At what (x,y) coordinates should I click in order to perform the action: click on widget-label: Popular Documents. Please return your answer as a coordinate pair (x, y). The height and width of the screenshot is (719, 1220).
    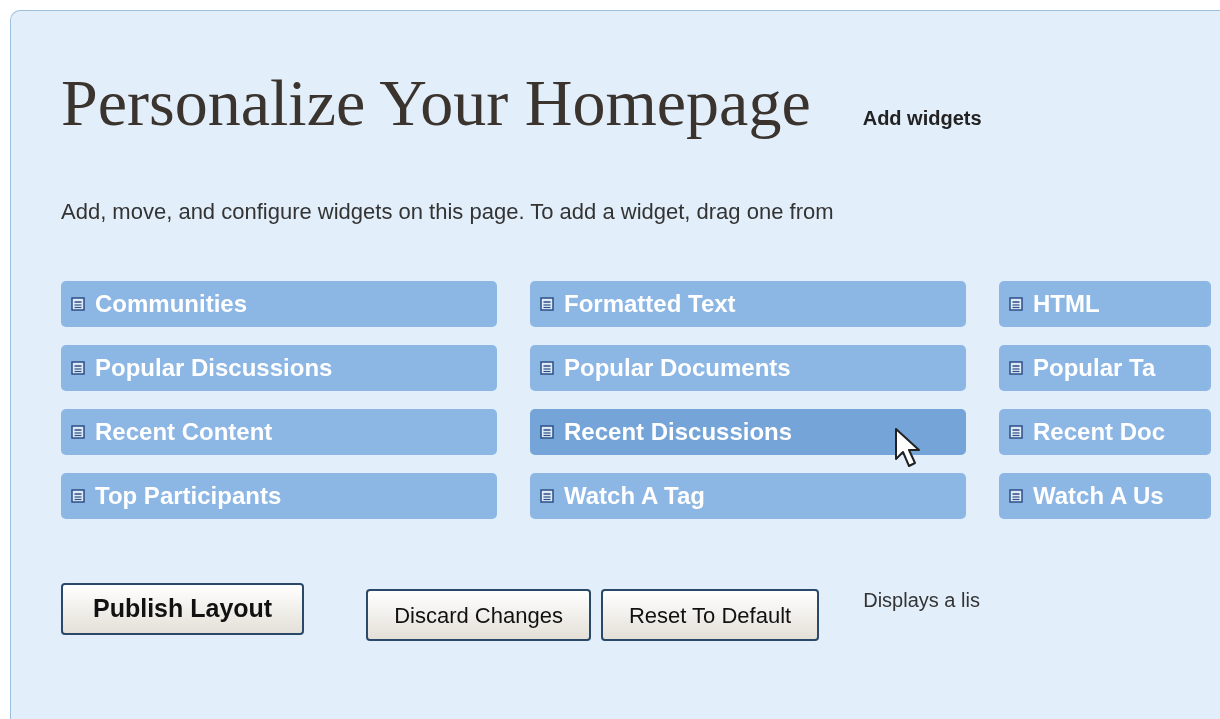
    Looking at the image, I should click on (677, 368).